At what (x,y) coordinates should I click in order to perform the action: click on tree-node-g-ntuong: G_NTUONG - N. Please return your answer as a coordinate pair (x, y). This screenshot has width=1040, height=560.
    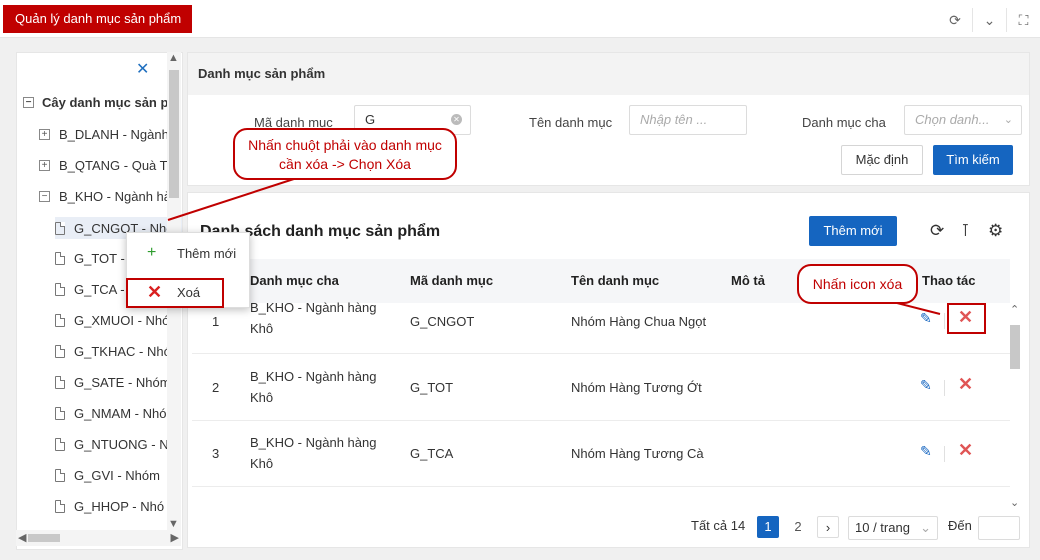
    Looking at the image, I should click on (112, 444).